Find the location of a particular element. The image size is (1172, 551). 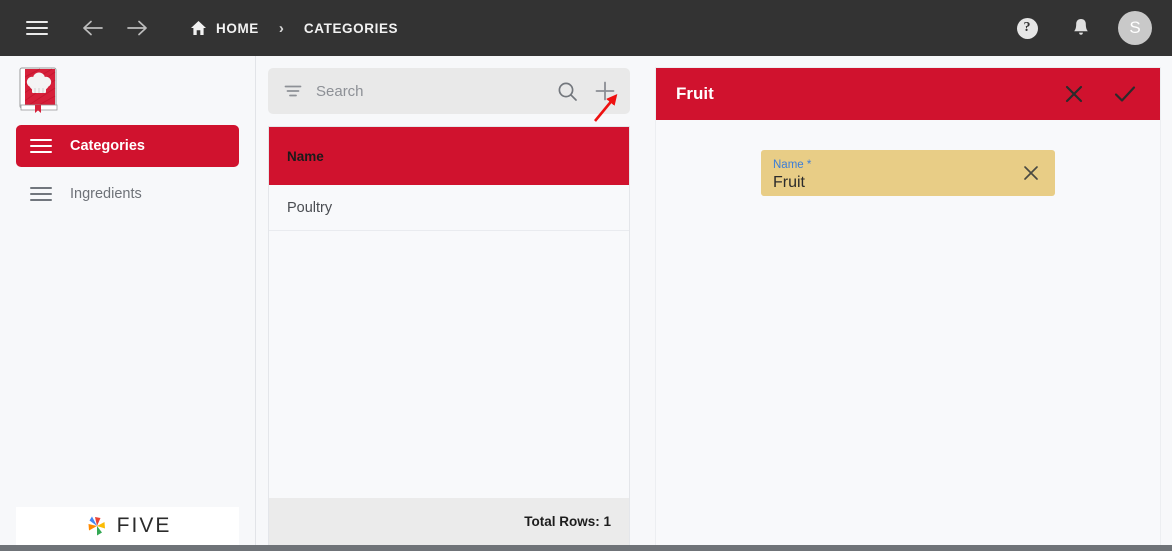

save-button is located at coordinates (1125, 94).